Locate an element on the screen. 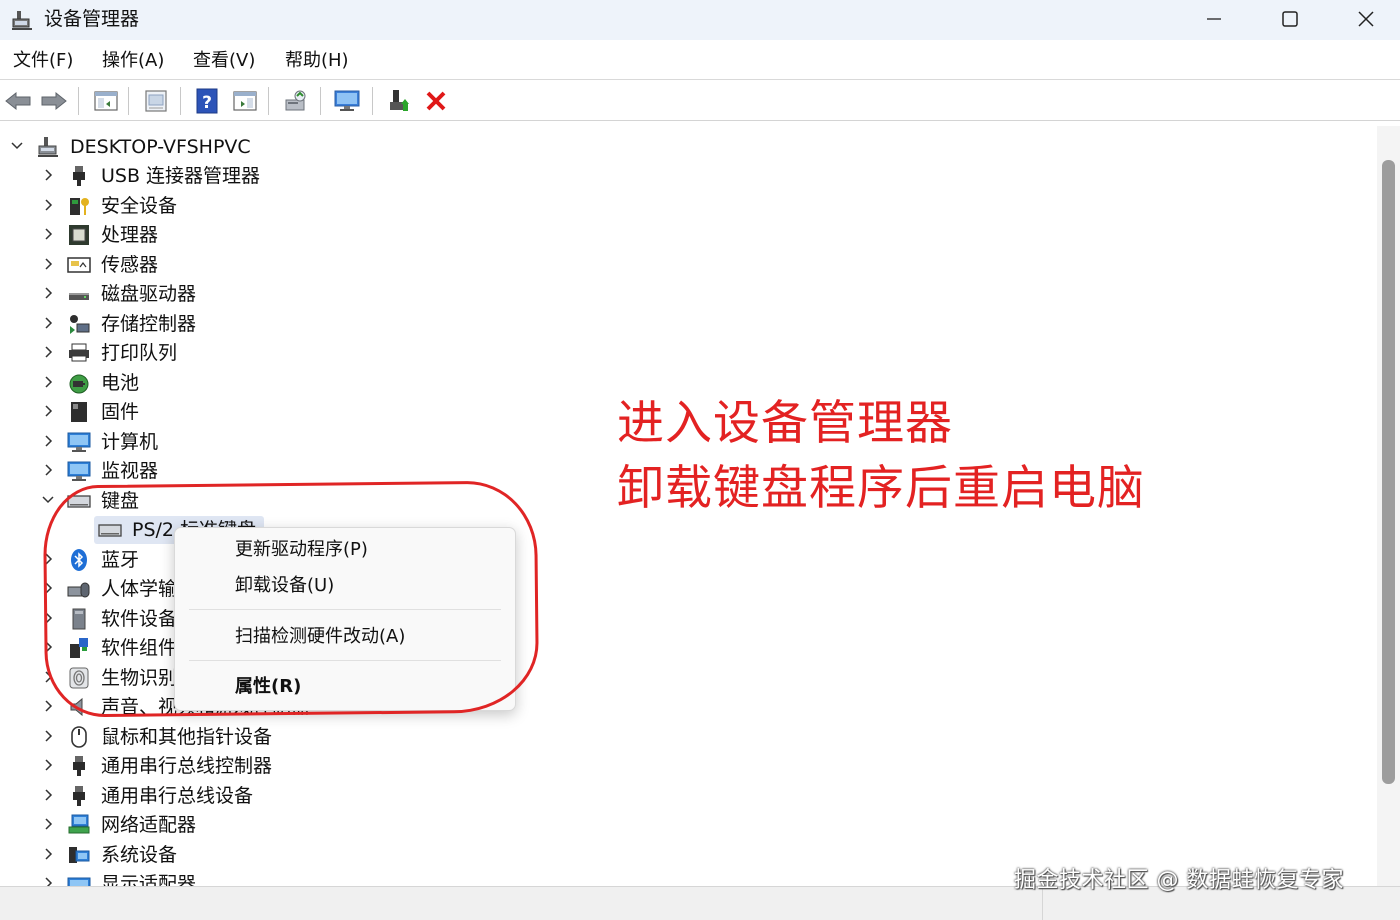 The width and height of the screenshot is (1400, 920). tree-category: 固件 is located at coordinates (350, 412).